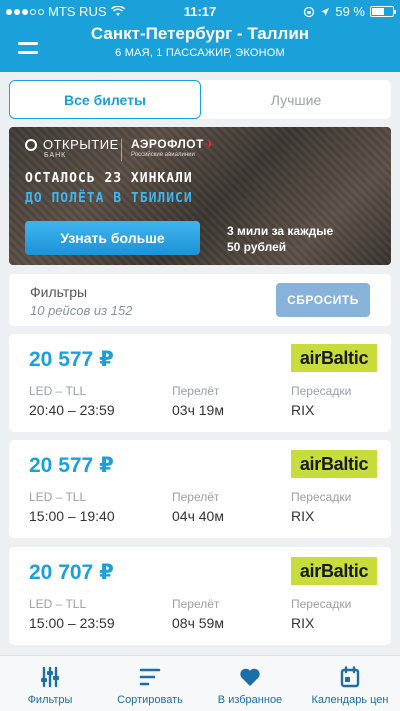 The width and height of the screenshot is (400, 711). What do you see at coordinates (55, 155) in the screenshot?
I see `otkritie-sub: БАНК` at bounding box center [55, 155].